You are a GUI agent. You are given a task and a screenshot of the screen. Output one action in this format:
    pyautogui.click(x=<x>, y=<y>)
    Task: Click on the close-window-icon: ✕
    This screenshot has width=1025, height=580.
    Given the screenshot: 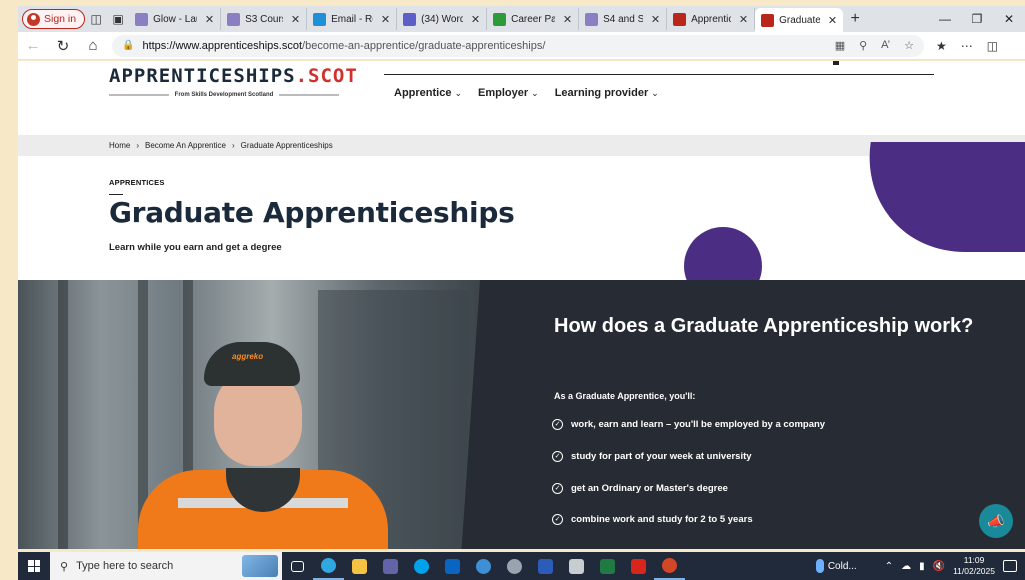 What is the action you would take?
    pyautogui.click(x=1009, y=19)
    